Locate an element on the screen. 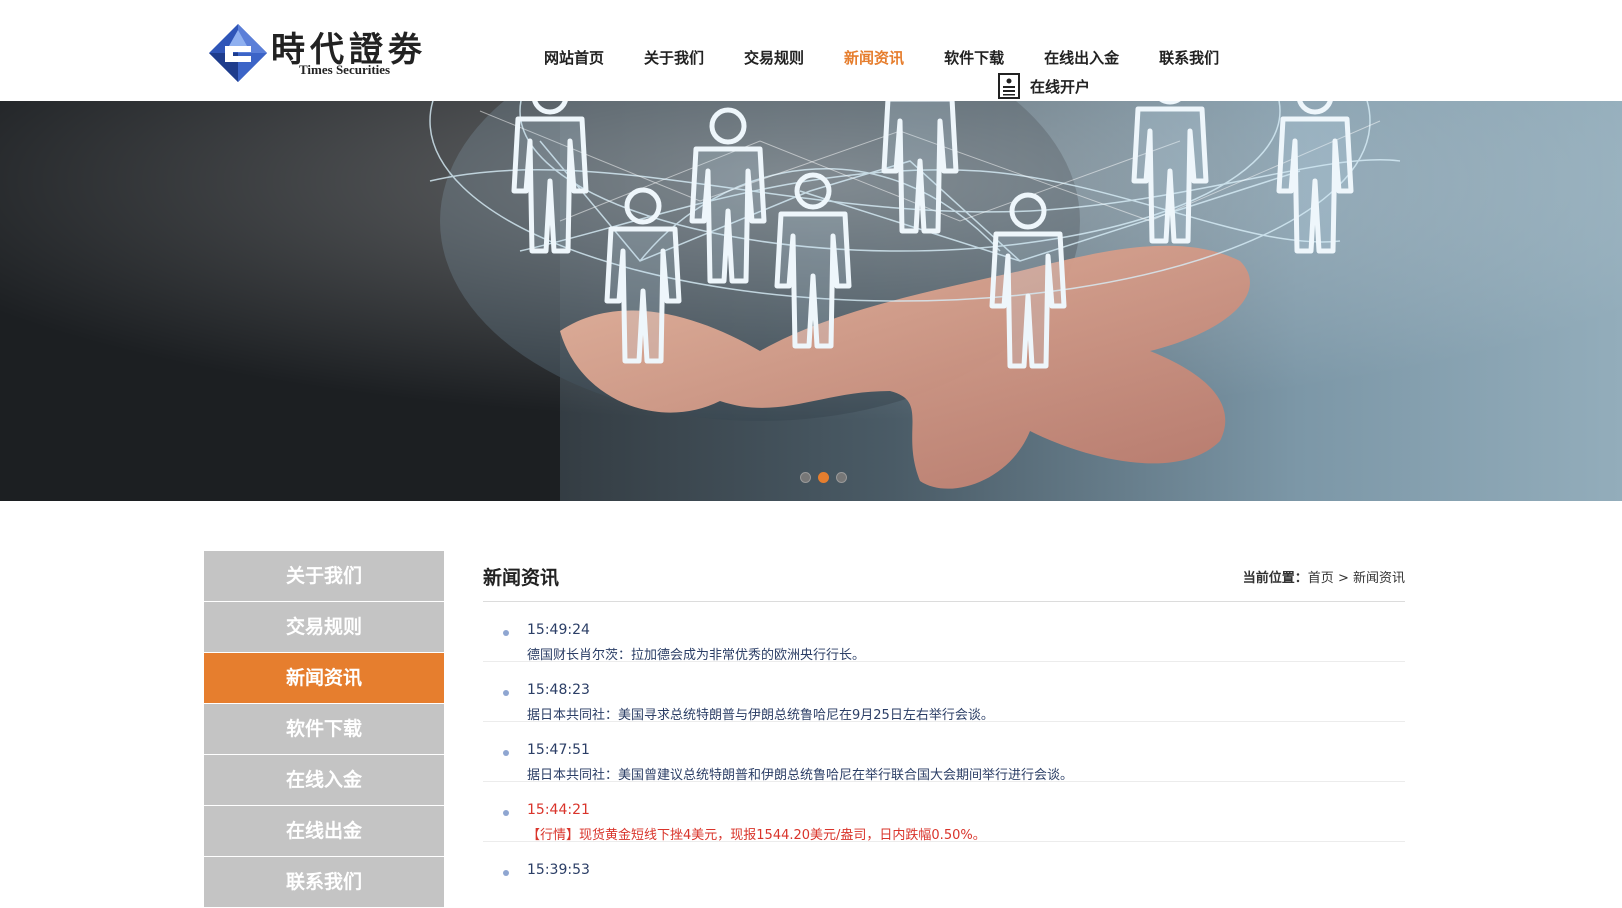 Image resolution: width=1622 pixels, height=908 pixels. news-item: 15:39:53 is located at coordinates (944, 871).